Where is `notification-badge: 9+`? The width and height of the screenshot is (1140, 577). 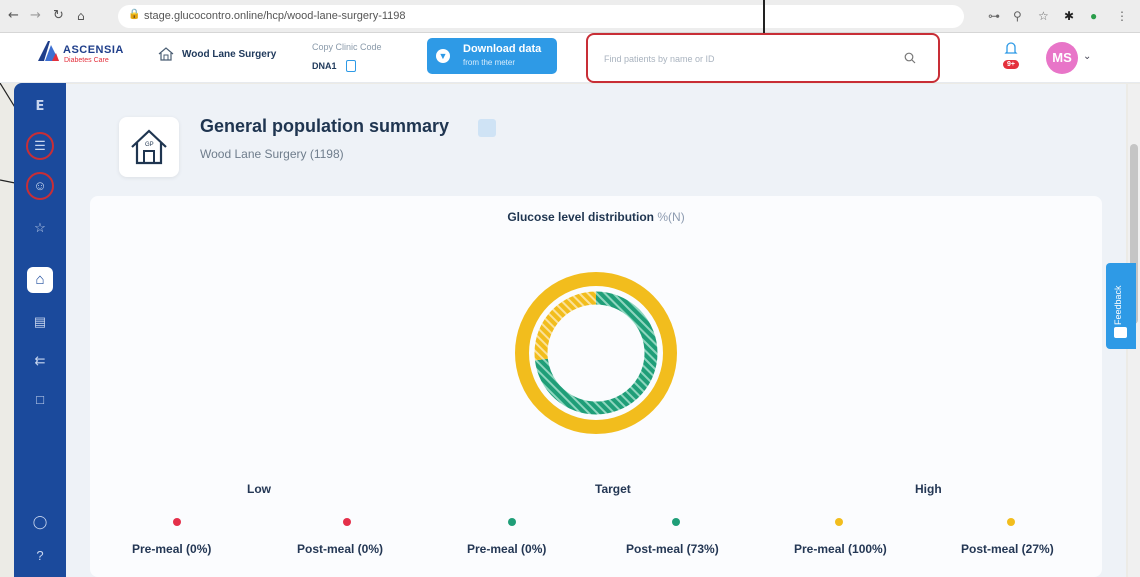
notification-badge: 9+ is located at coordinates (1011, 64).